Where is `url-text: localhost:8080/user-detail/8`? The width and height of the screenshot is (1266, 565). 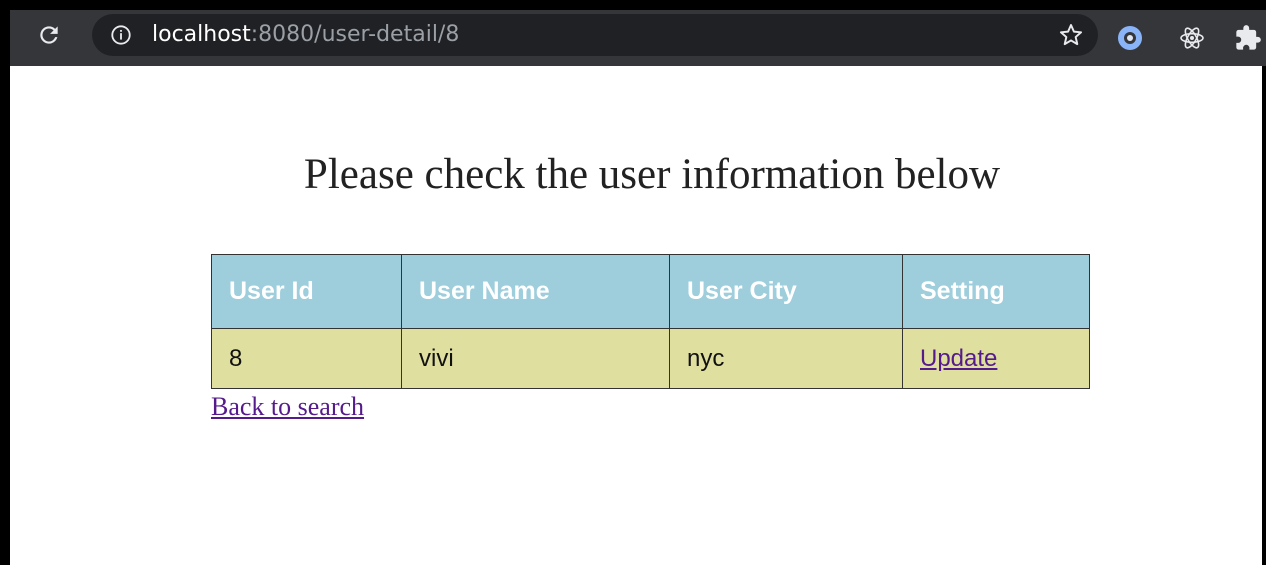
url-text: localhost:8080/user-detail/8 is located at coordinates (305, 35).